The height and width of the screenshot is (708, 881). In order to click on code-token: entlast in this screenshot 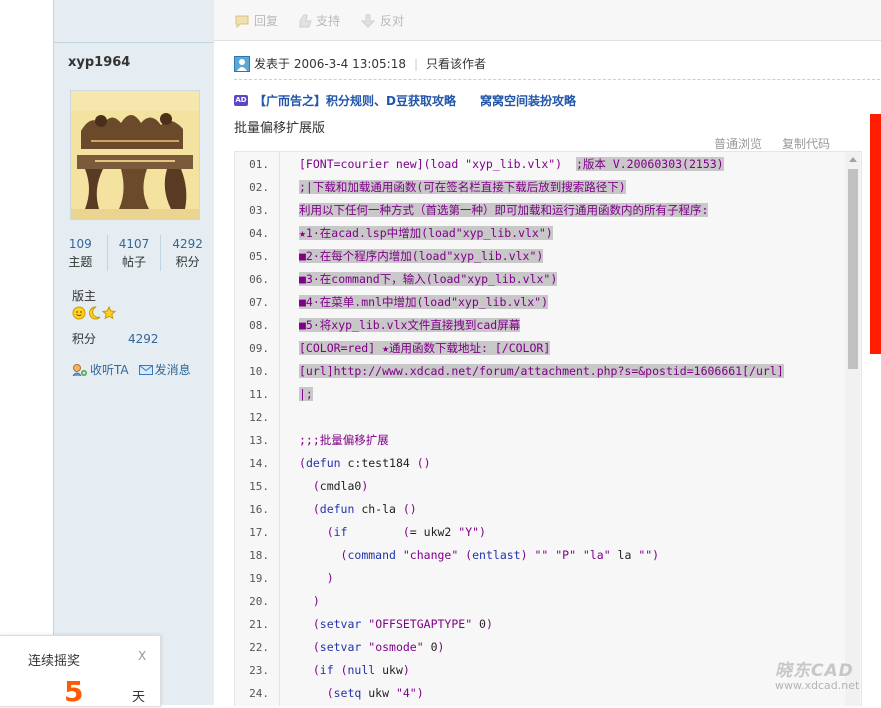, I will do `click(496, 555)`.